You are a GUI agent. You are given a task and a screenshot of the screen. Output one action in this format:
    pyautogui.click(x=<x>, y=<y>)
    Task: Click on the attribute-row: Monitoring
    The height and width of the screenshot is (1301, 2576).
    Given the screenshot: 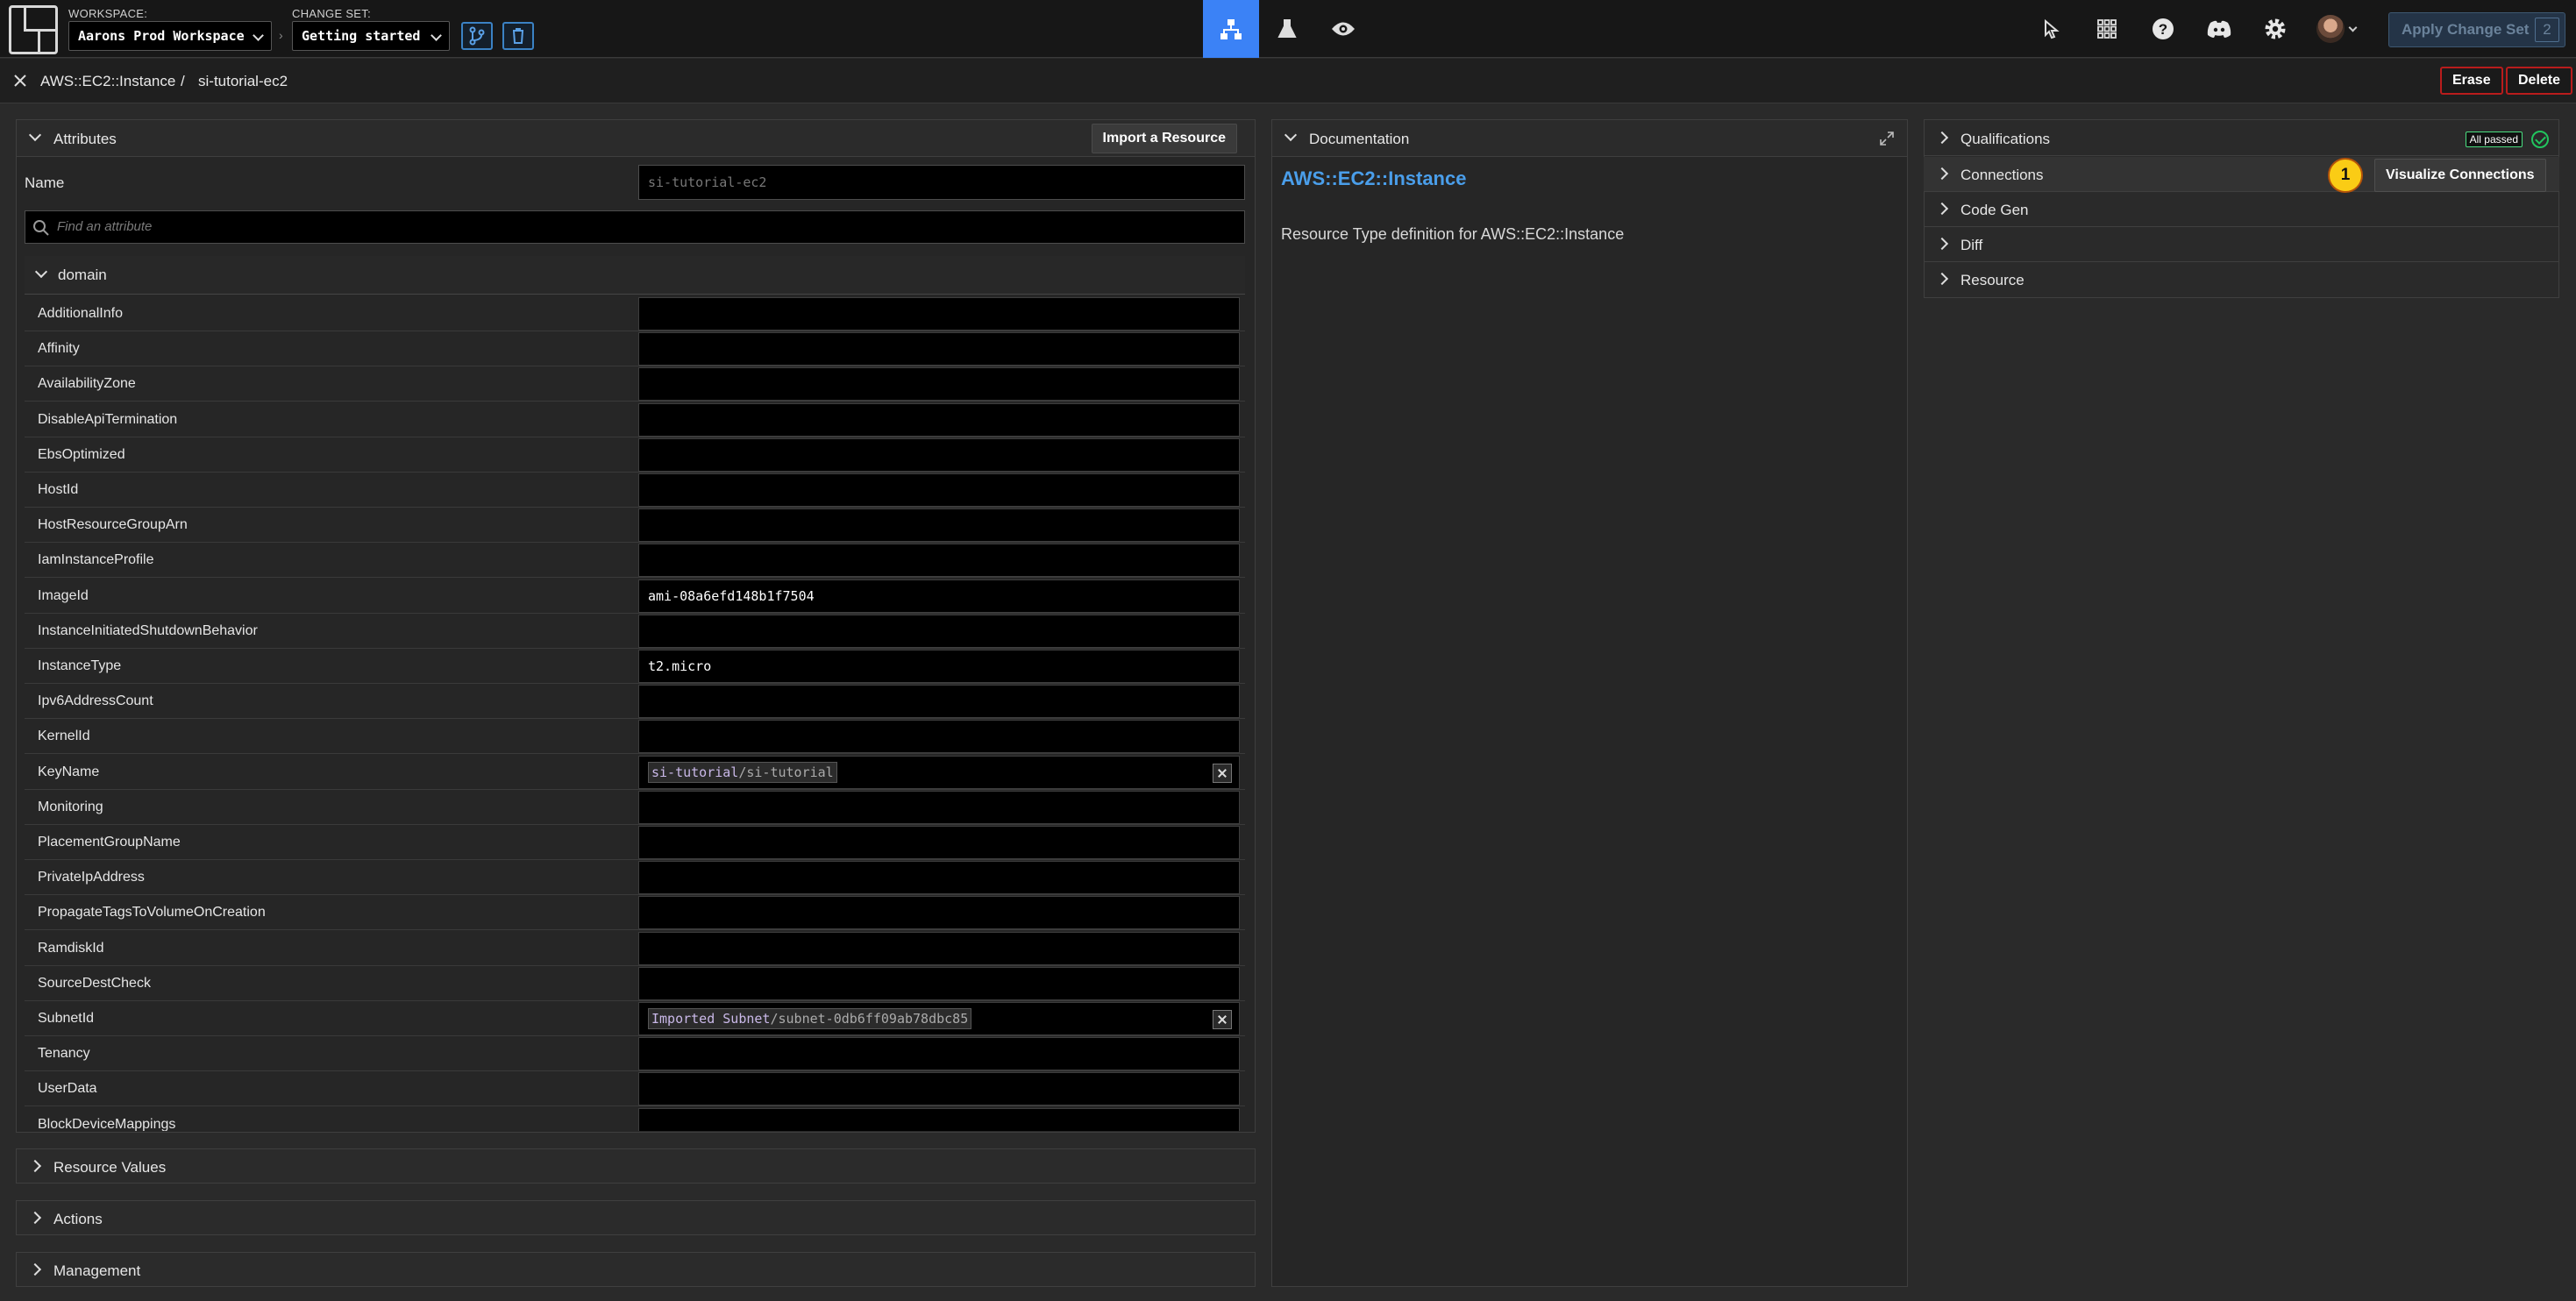 What is the action you would take?
    pyautogui.click(x=635, y=808)
    